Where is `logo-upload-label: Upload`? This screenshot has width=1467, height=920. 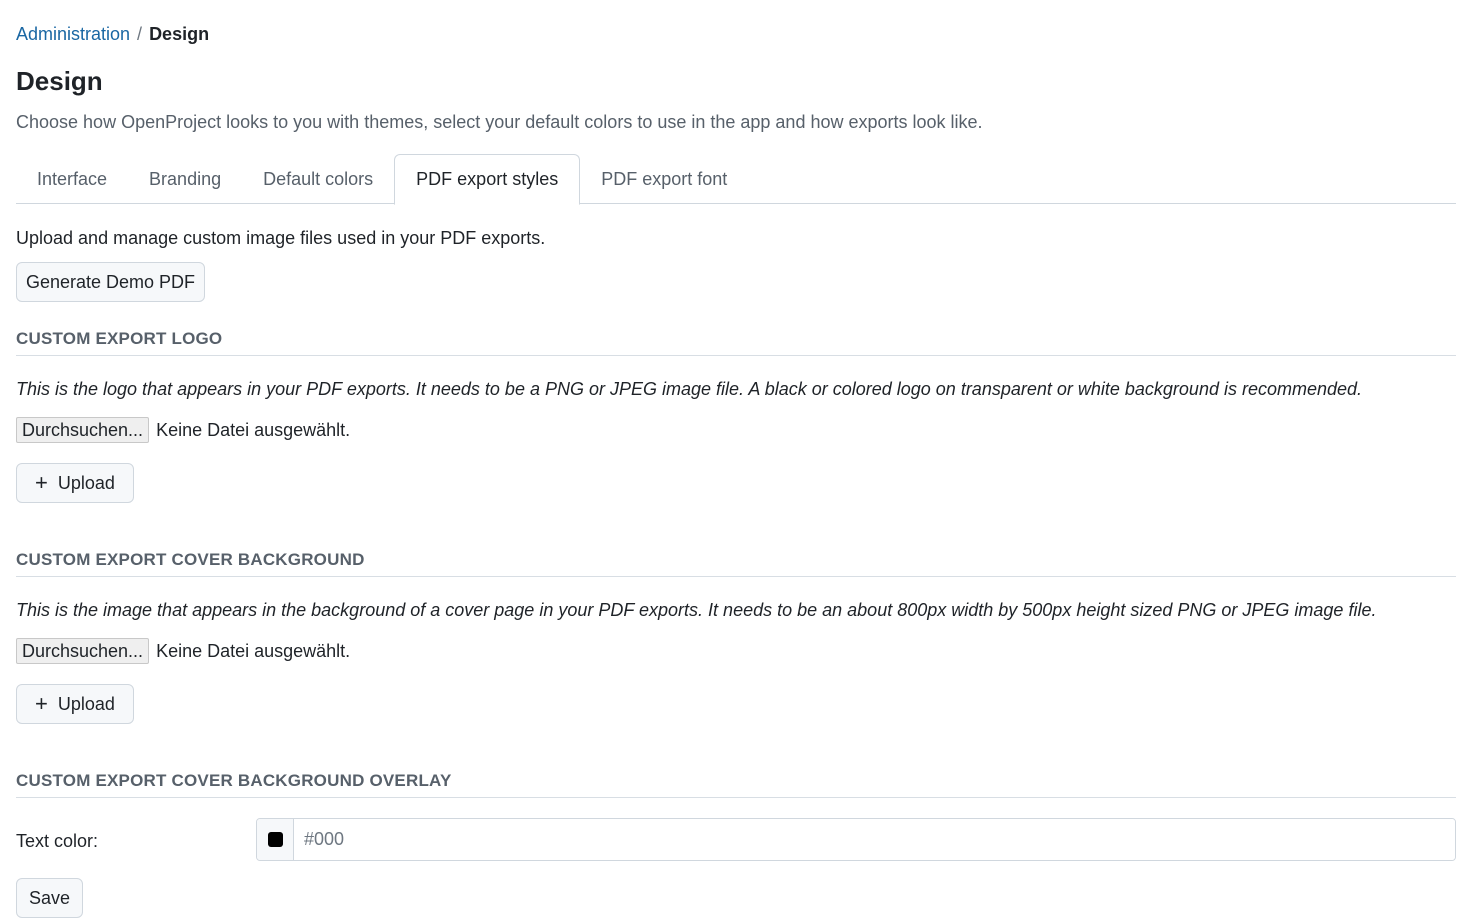 logo-upload-label: Upload is located at coordinates (86, 482).